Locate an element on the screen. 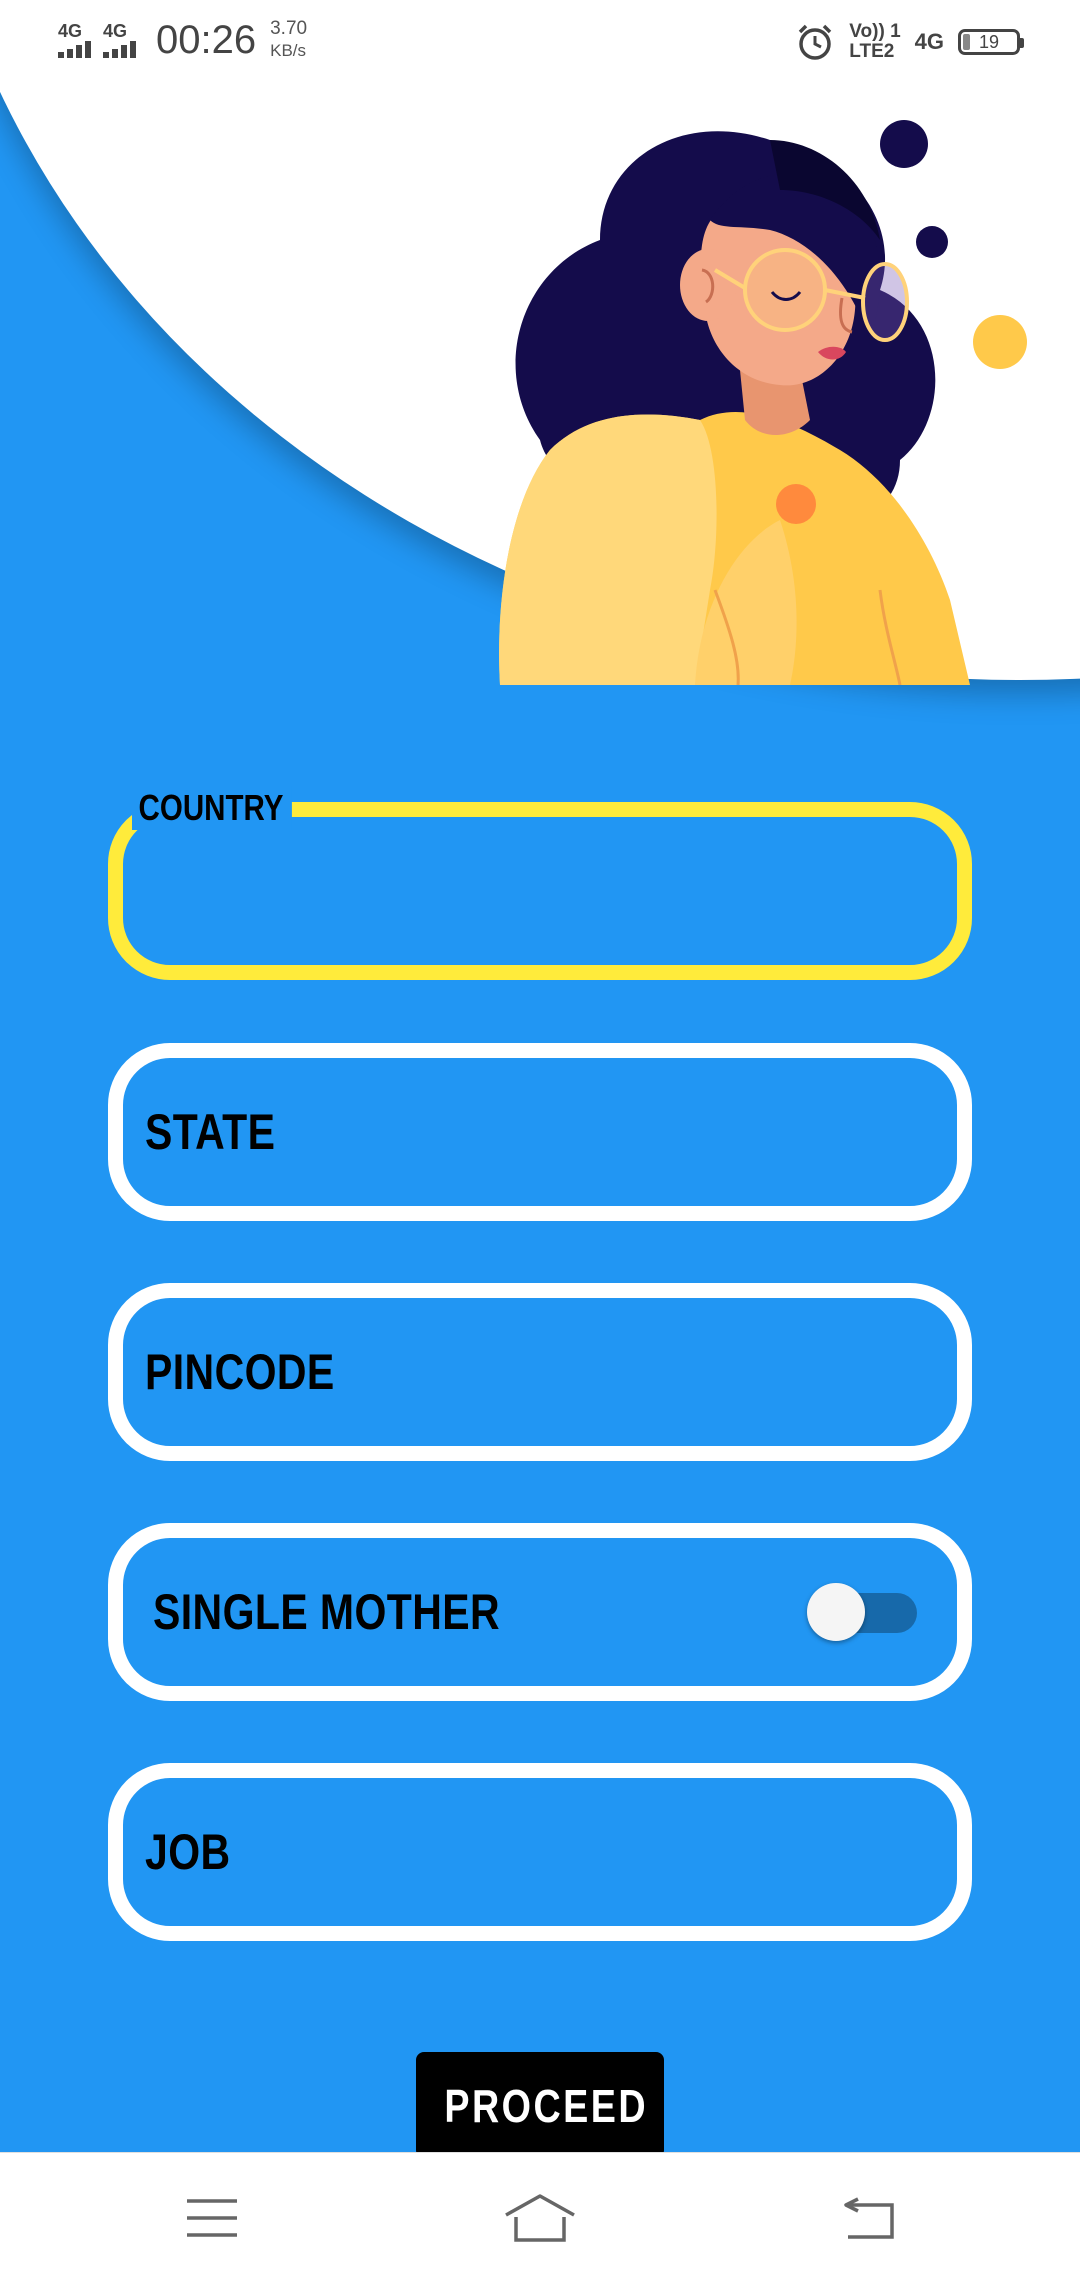 The image size is (1080, 2280). volte-indicator: Vo)) 1 LTE2 is located at coordinates (874, 42).